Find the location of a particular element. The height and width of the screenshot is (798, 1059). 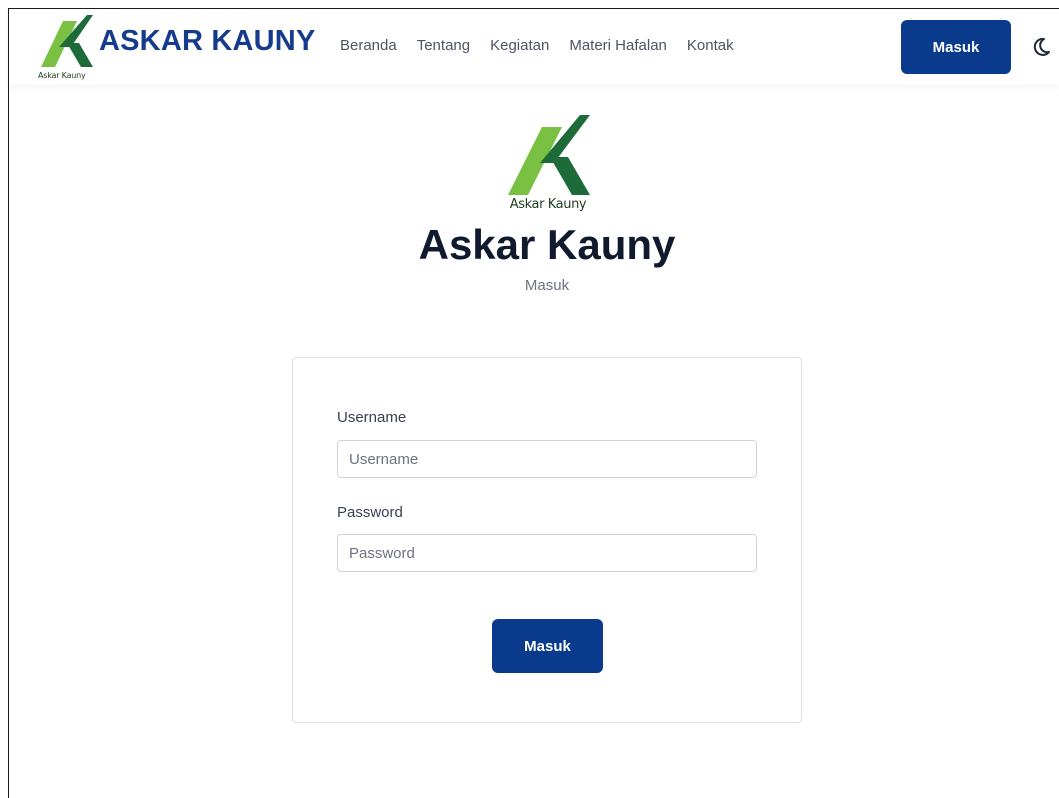

nav-login-button: Masuk is located at coordinates (956, 47).